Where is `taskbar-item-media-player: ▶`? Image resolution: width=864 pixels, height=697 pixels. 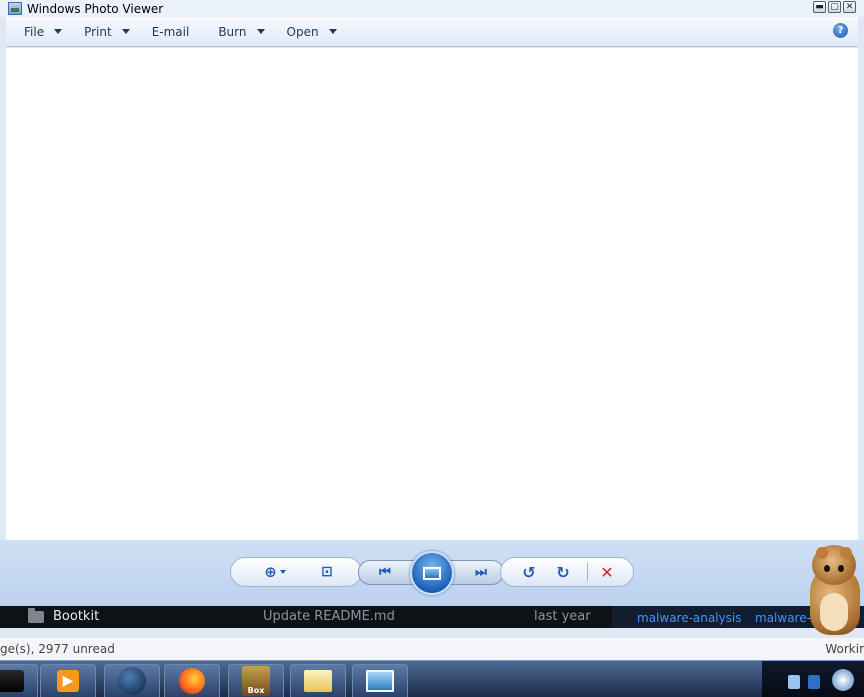 taskbar-item-media-player: ▶ is located at coordinates (68, 680).